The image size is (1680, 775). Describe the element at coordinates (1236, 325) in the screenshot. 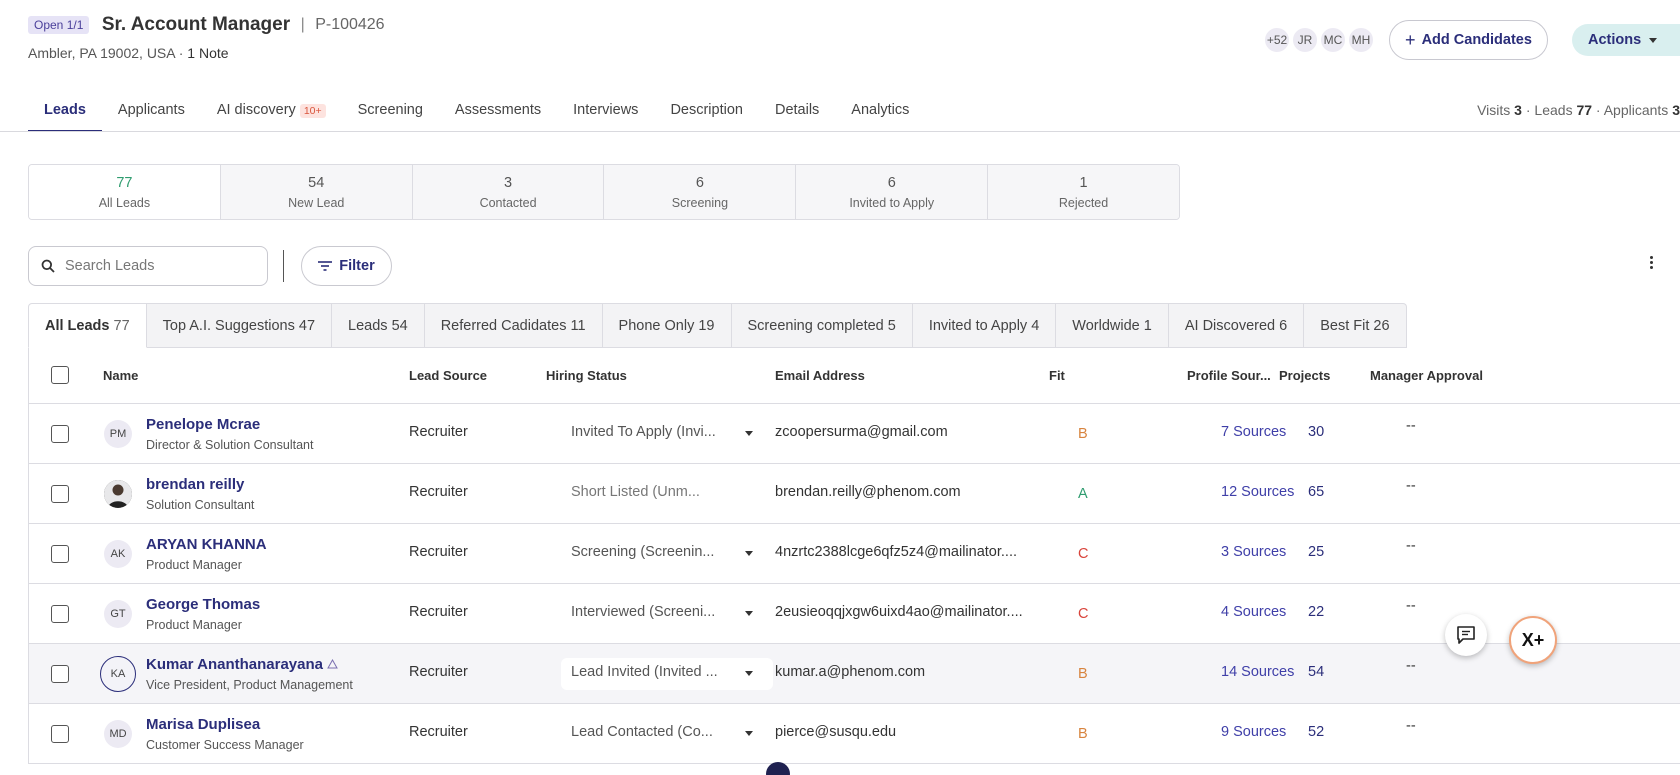

I see `subtab-ai-discovered: AI Discovered 6` at that location.